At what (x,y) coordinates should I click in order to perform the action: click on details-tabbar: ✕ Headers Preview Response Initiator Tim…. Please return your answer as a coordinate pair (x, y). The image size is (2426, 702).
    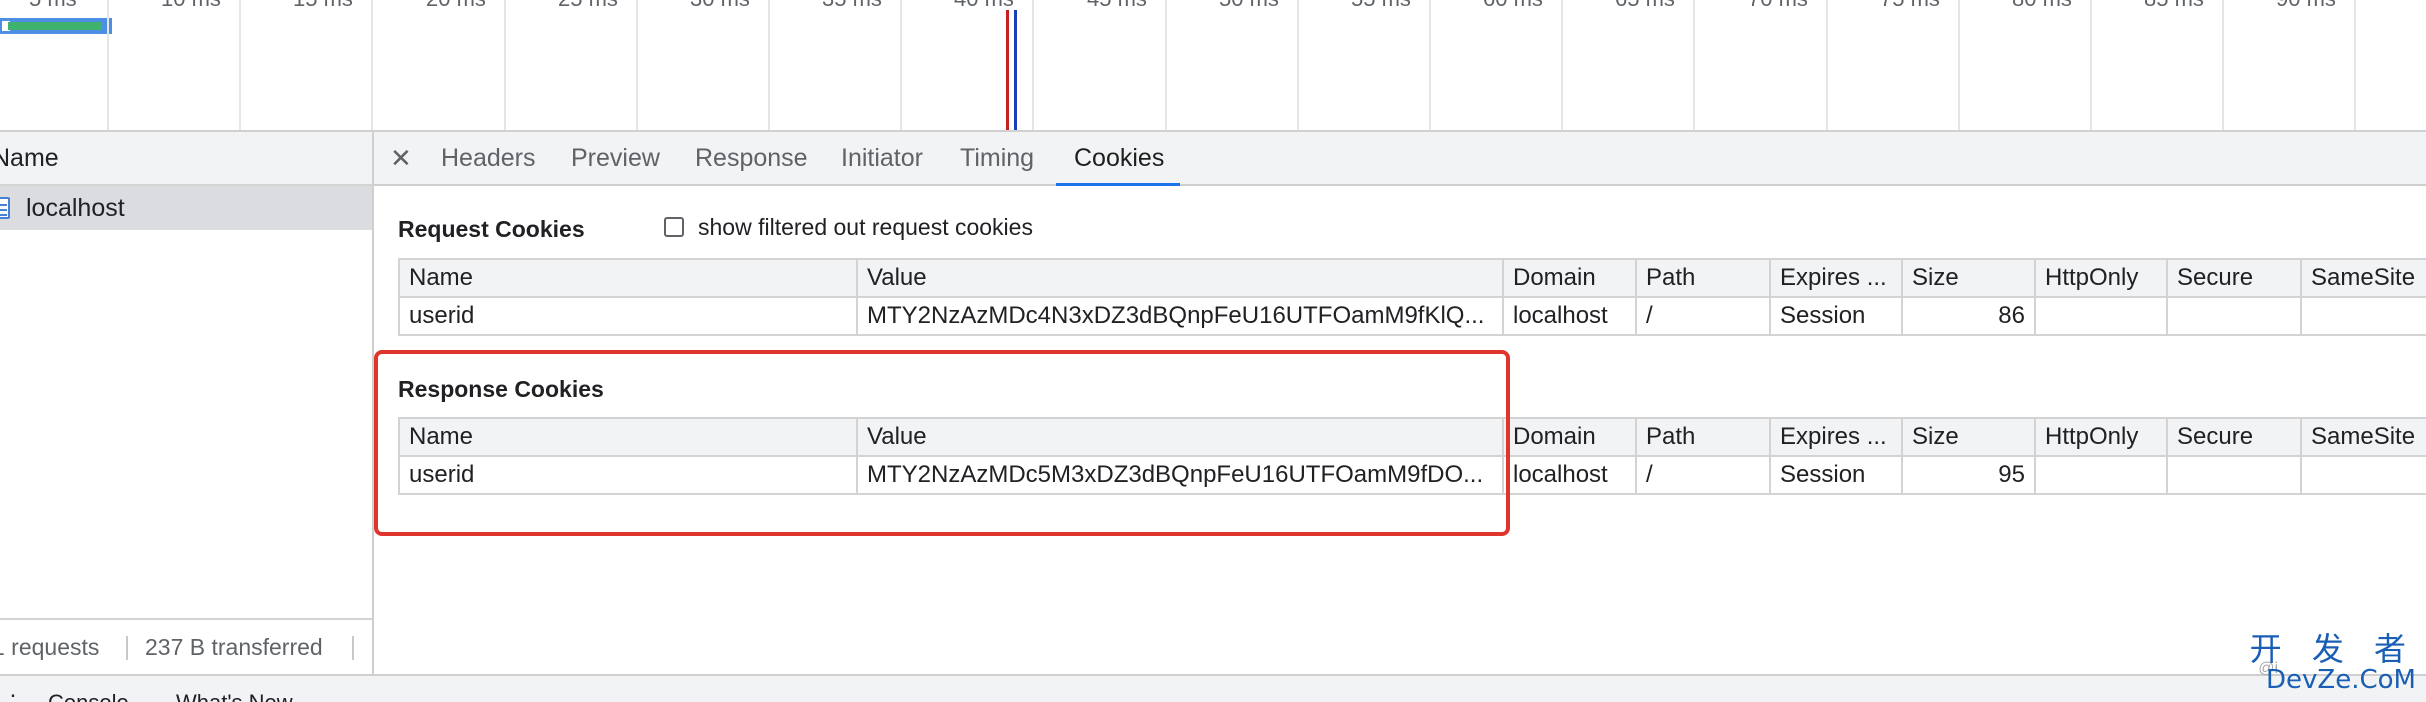
    Looking at the image, I should click on (1400, 159).